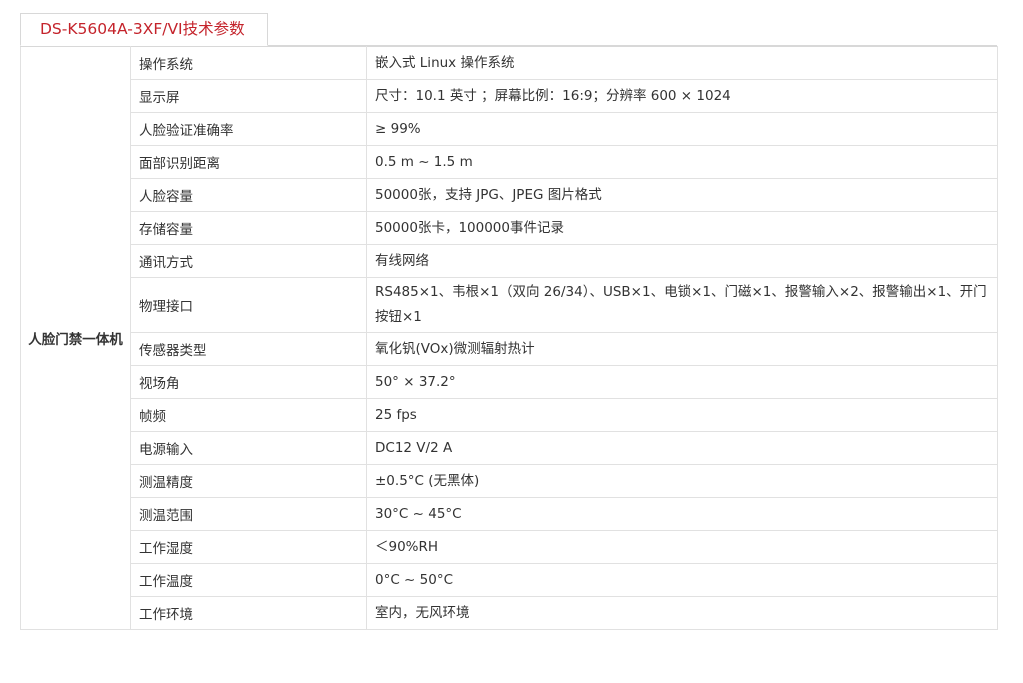  Describe the element at coordinates (682, 195) in the screenshot. I see `spec-value: 50000张，支持 JPG、JPEG 图片格式` at that location.